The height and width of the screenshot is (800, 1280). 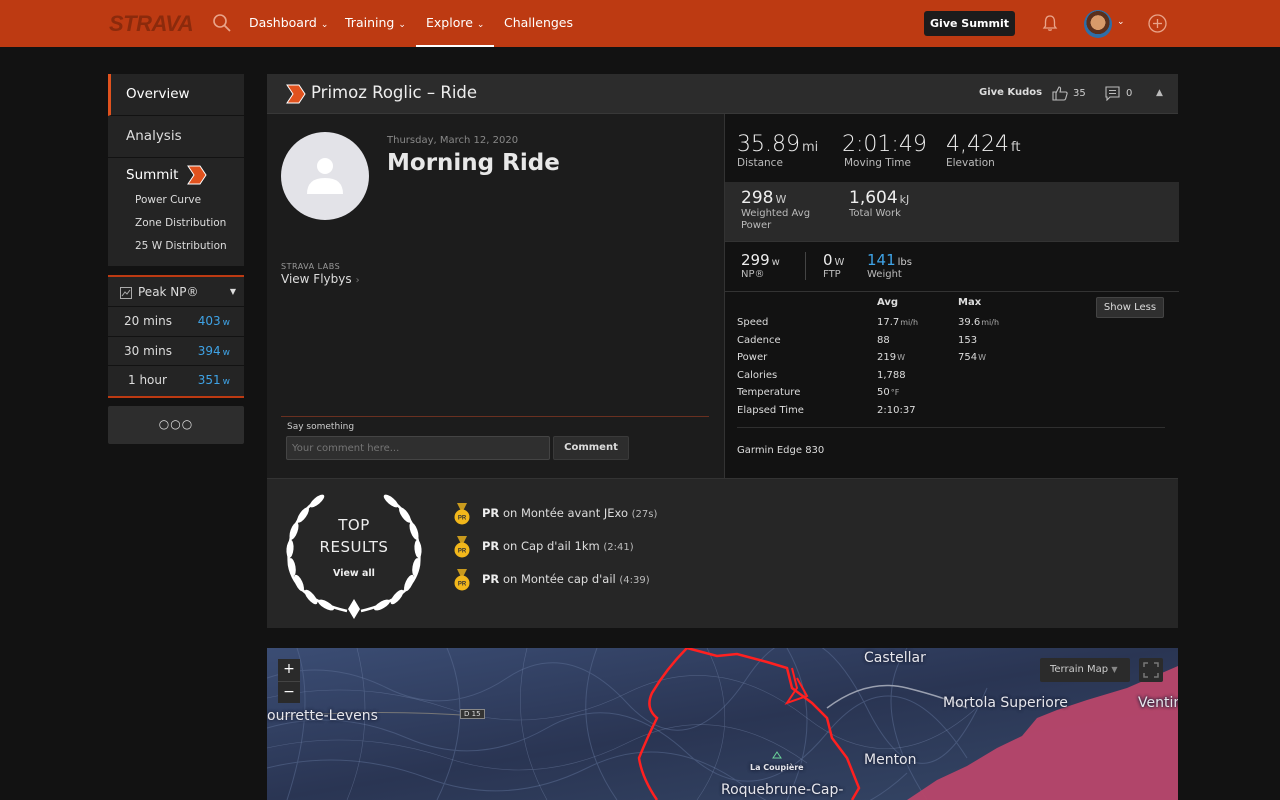 What do you see at coordinates (968, 340) in the screenshot?
I see `table-cell-max: 153` at bounding box center [968, 340].